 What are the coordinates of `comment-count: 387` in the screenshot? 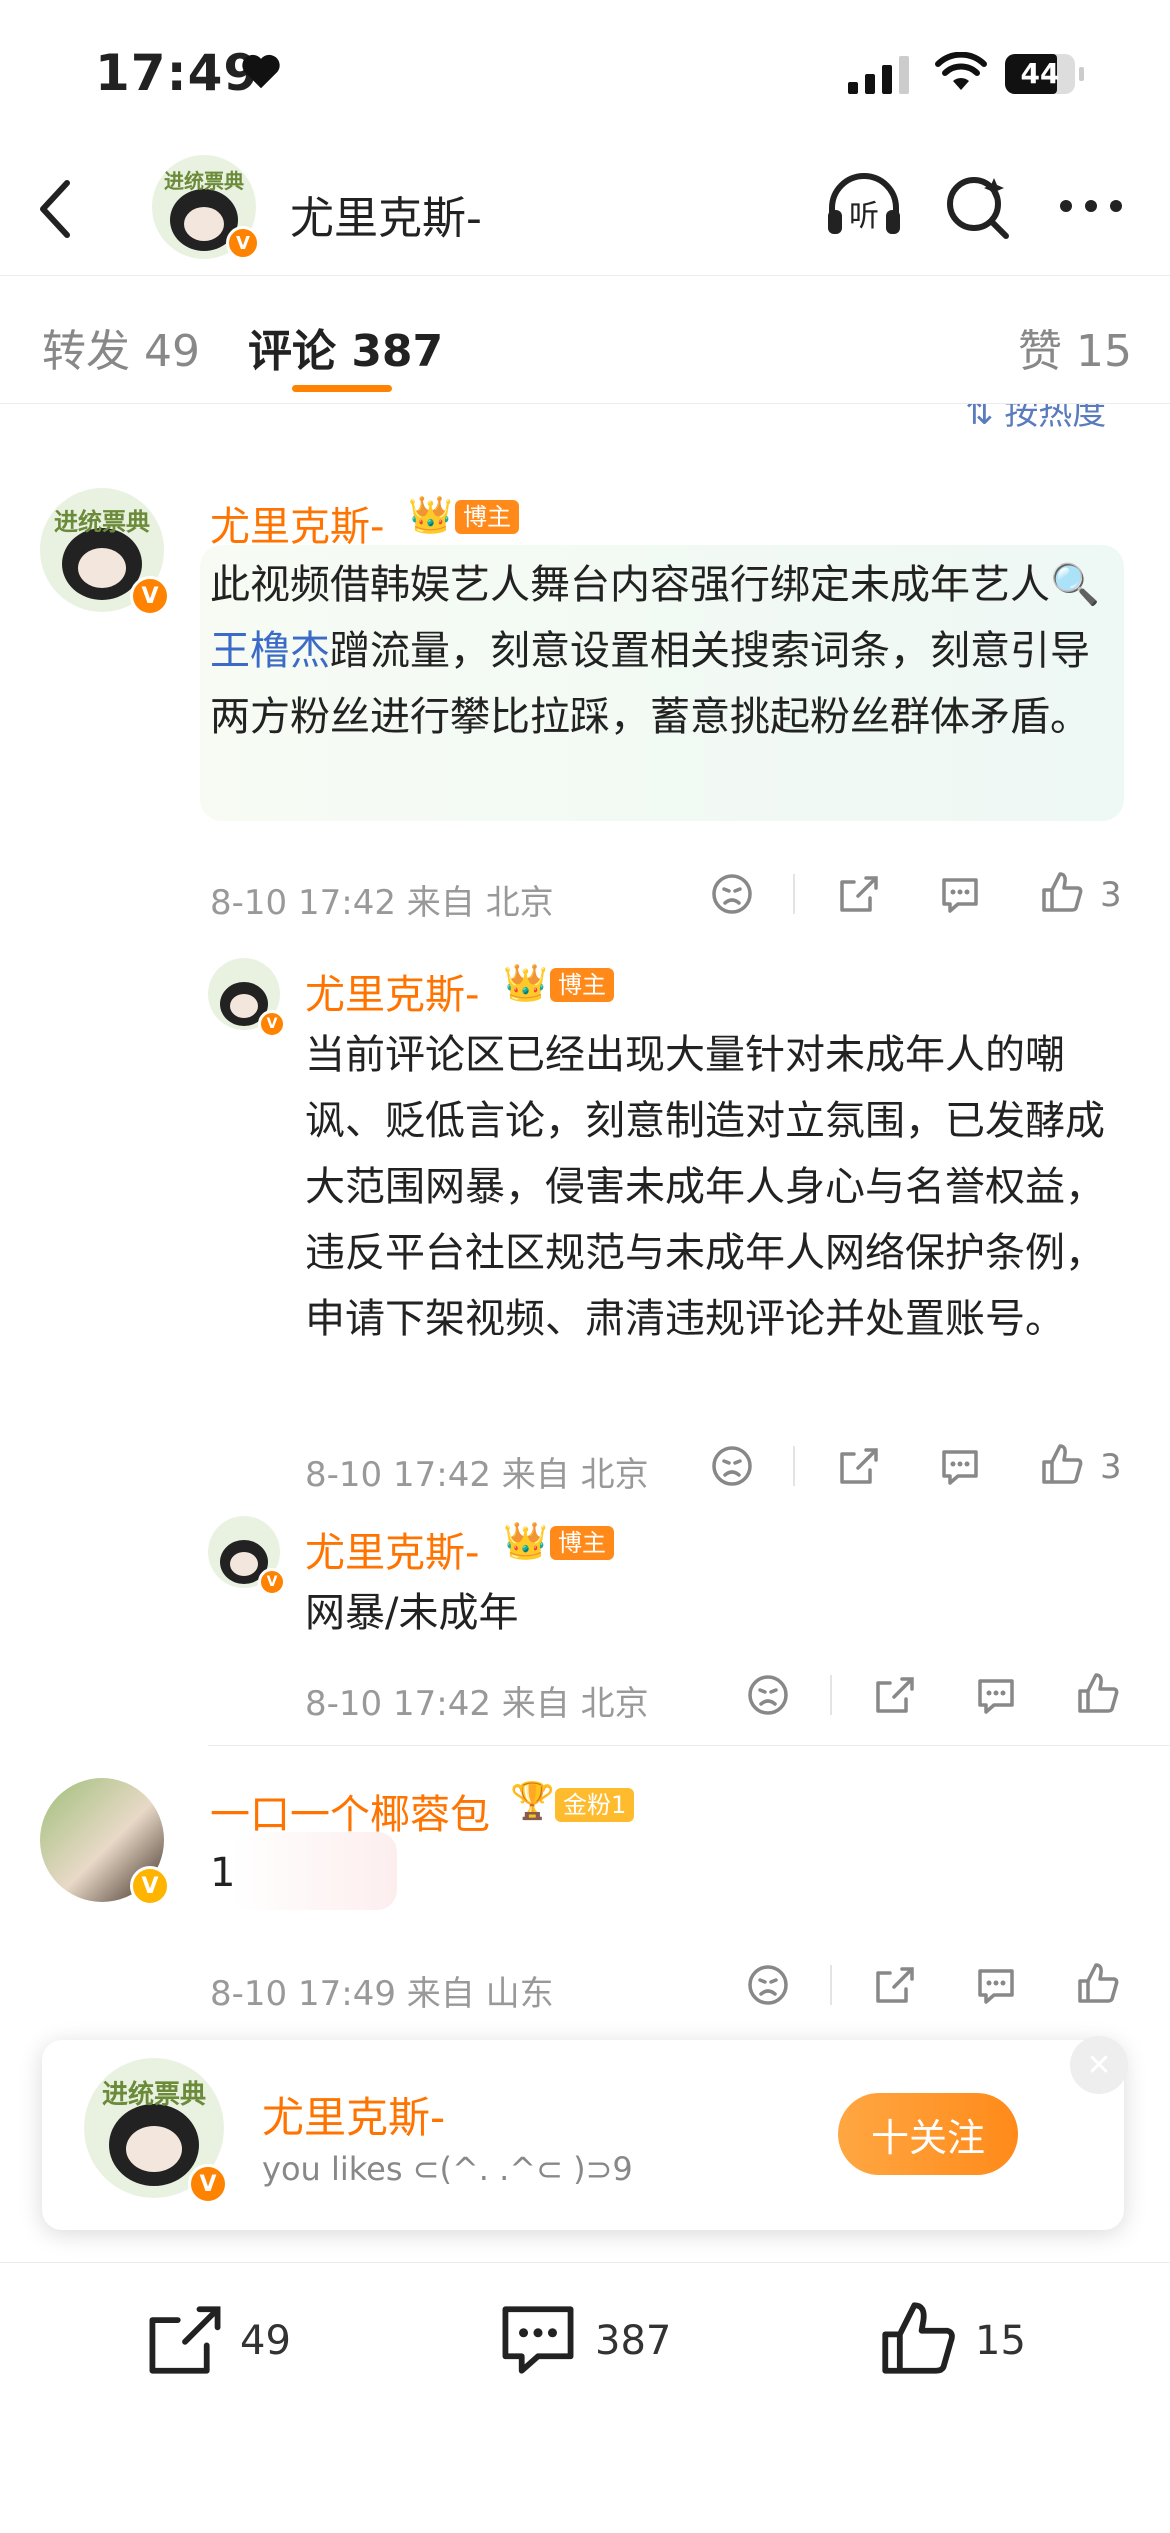 It's located at (633, 2341).